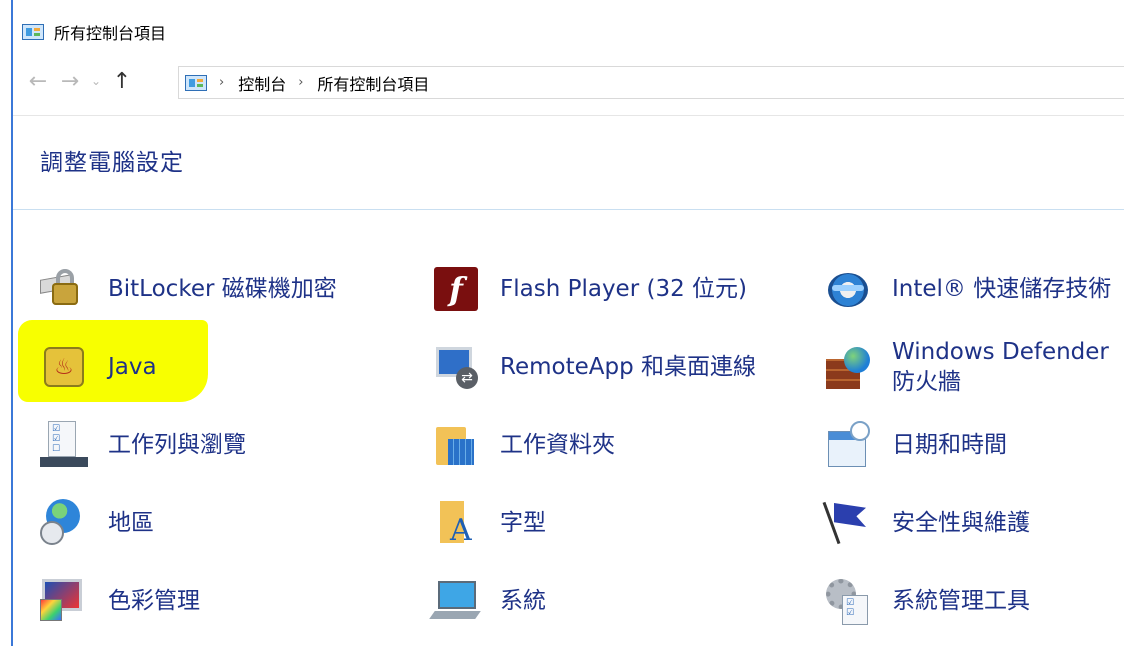 Image resolution: width=1124 pixels, height=646 pixels. What do you see at coordinates (262, 83) in the screenshot?
I see `breadcrumb-control-panel: 控制台` at bounding box center [262, 83].